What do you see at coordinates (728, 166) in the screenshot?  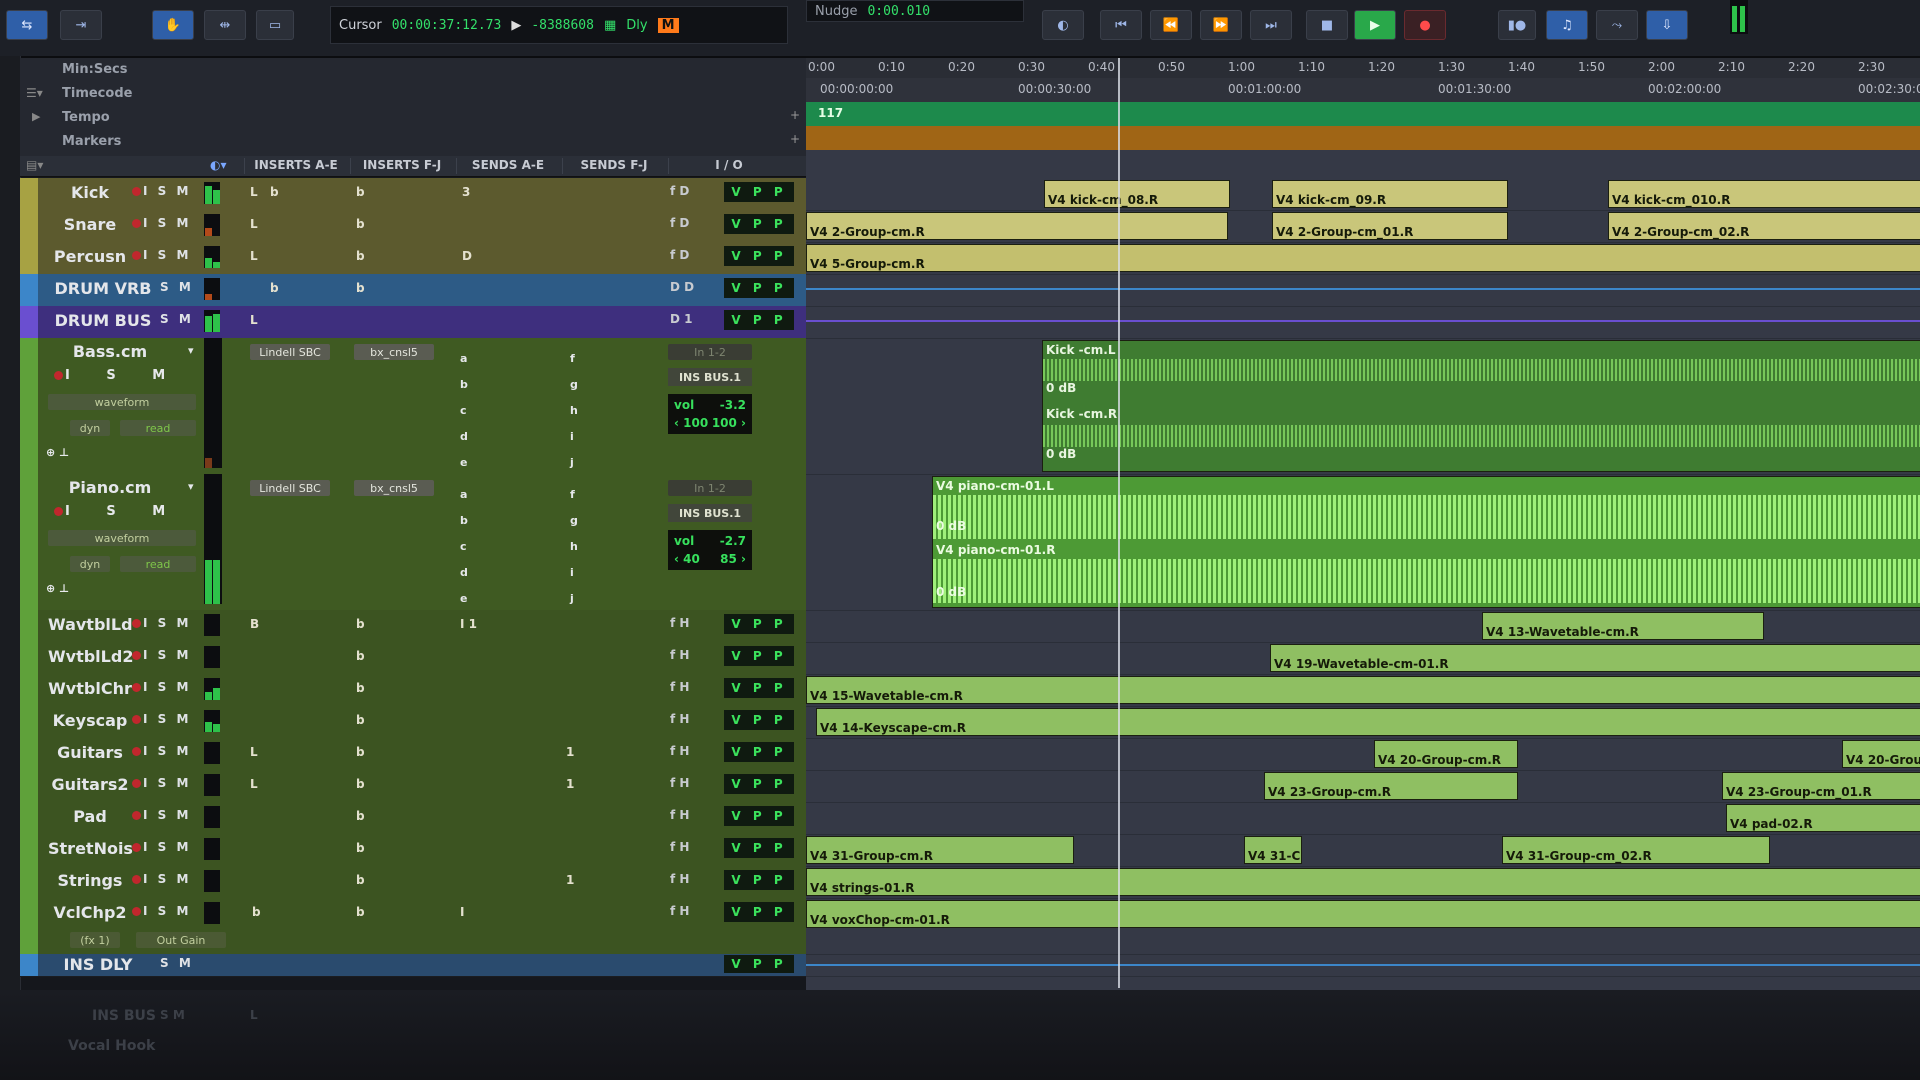 I see `col-io: I / O` at bounding box center [728, 166].